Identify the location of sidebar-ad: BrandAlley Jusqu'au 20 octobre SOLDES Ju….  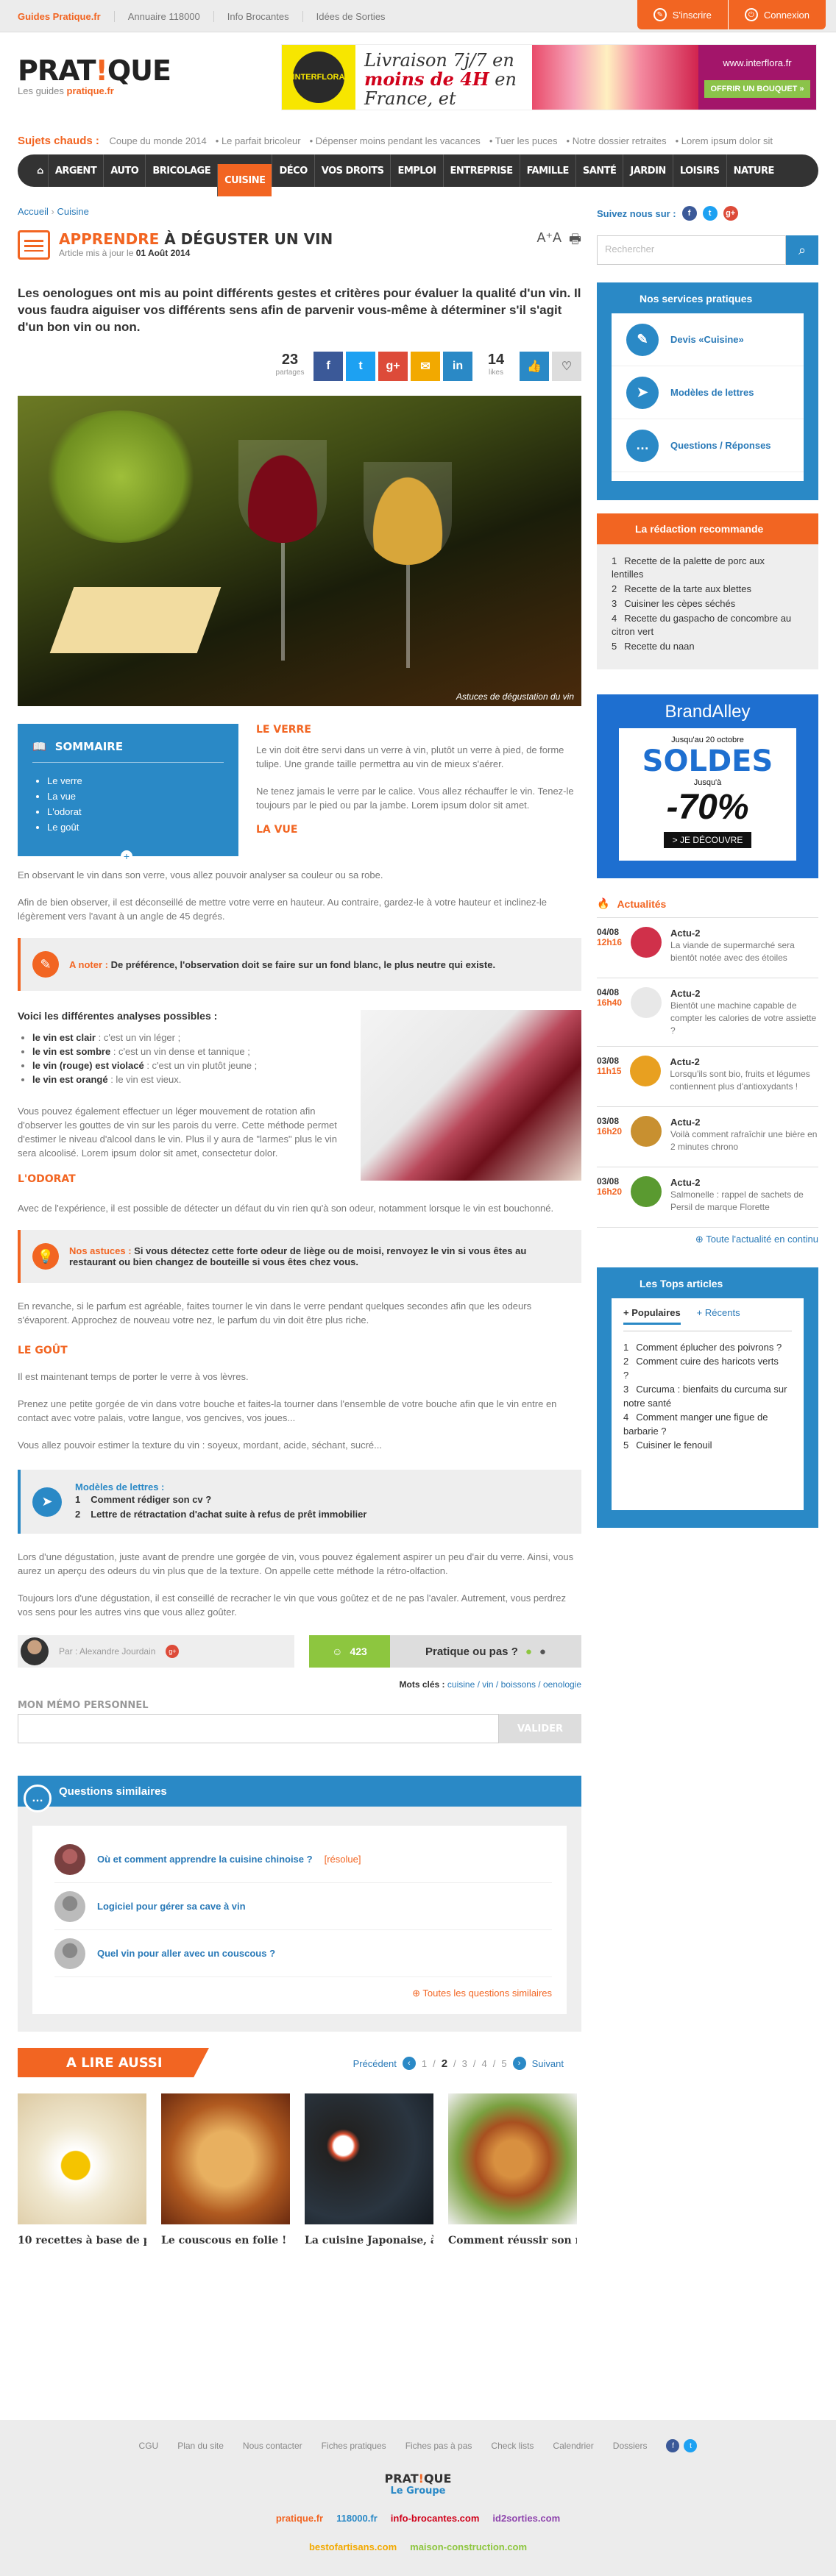
(707, 786).